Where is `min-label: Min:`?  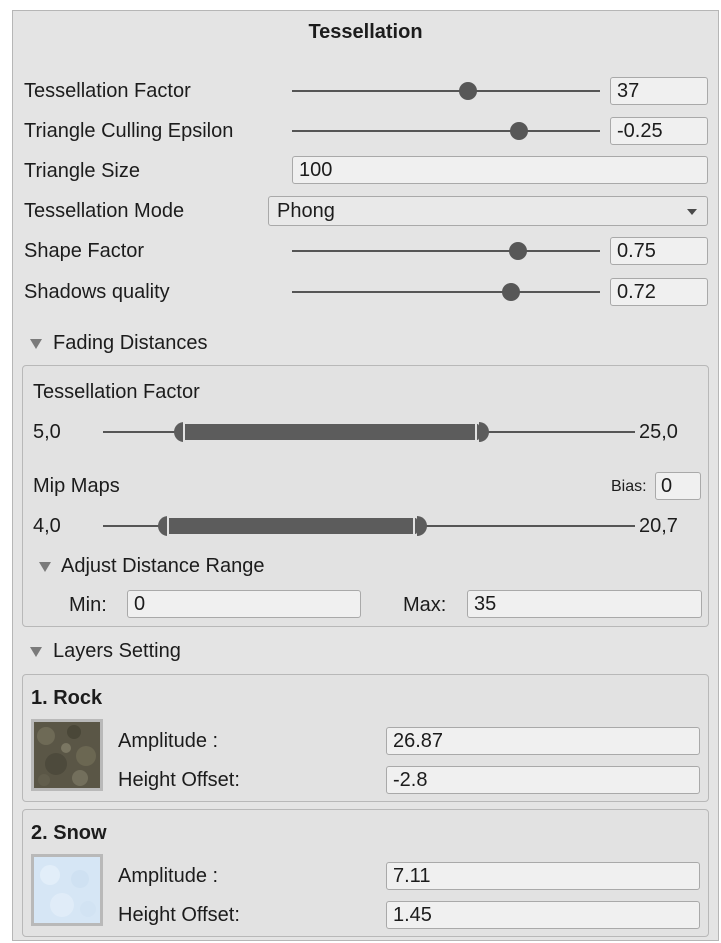
min-label: Min: is located at coordinates (88, 605).